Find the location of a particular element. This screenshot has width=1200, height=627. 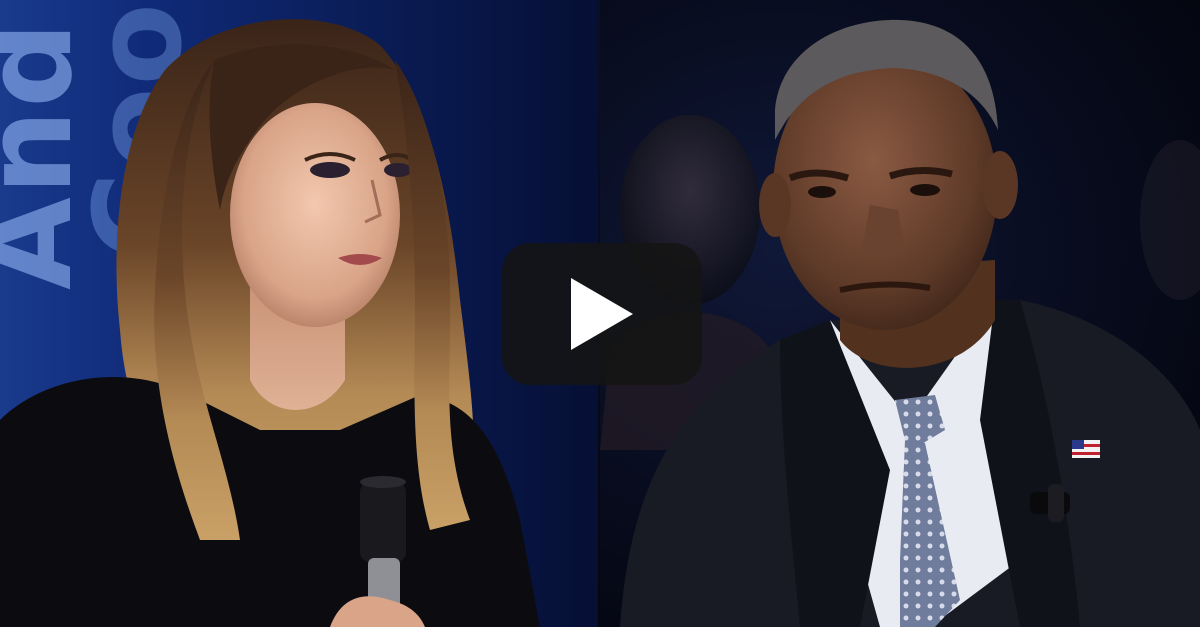

play-button is located at coordinates (602, 314).